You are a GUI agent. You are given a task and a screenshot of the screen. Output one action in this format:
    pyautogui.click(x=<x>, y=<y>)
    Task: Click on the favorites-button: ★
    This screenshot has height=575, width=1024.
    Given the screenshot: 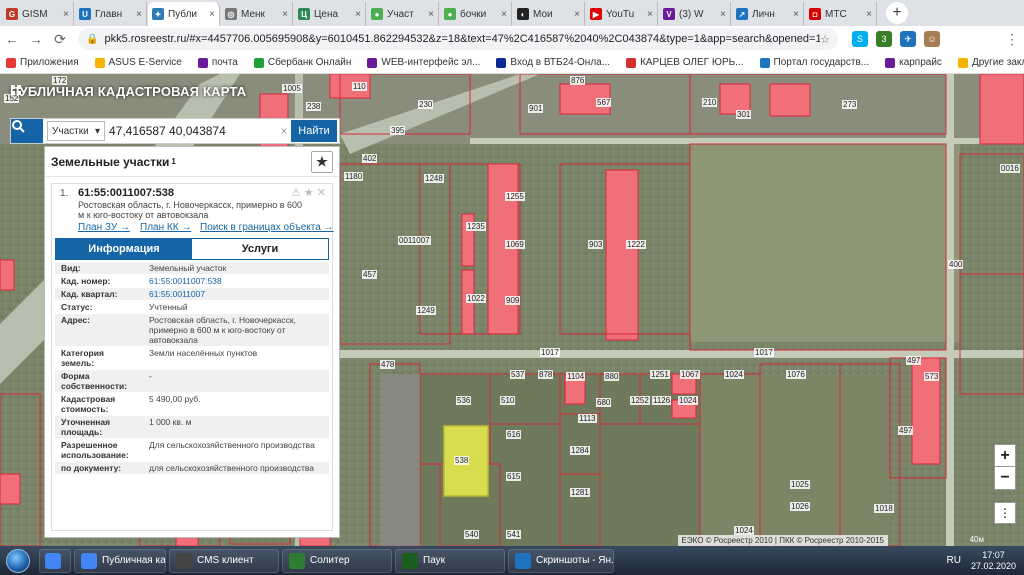 What is the action you would take?
    pyautogui.click(x=322, y=162)
    